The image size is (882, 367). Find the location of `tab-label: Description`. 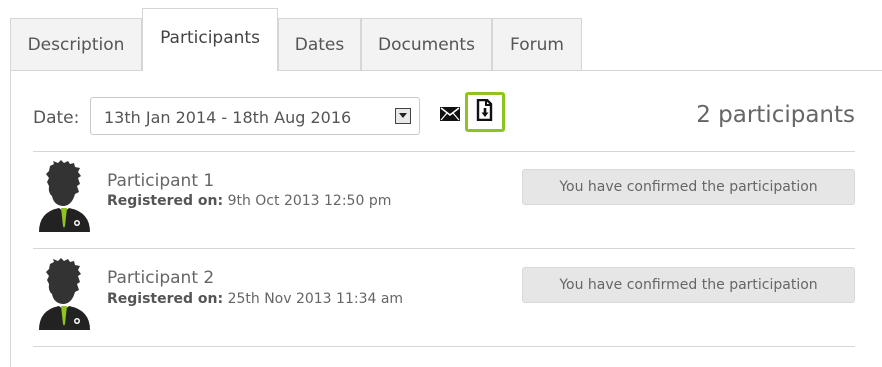

tab-label: Description is located at coordinates (76, 44).